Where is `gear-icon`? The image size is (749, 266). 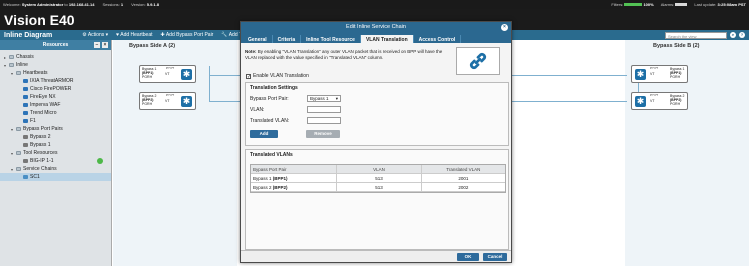 gear-icon is located at coordinates (25, 137).